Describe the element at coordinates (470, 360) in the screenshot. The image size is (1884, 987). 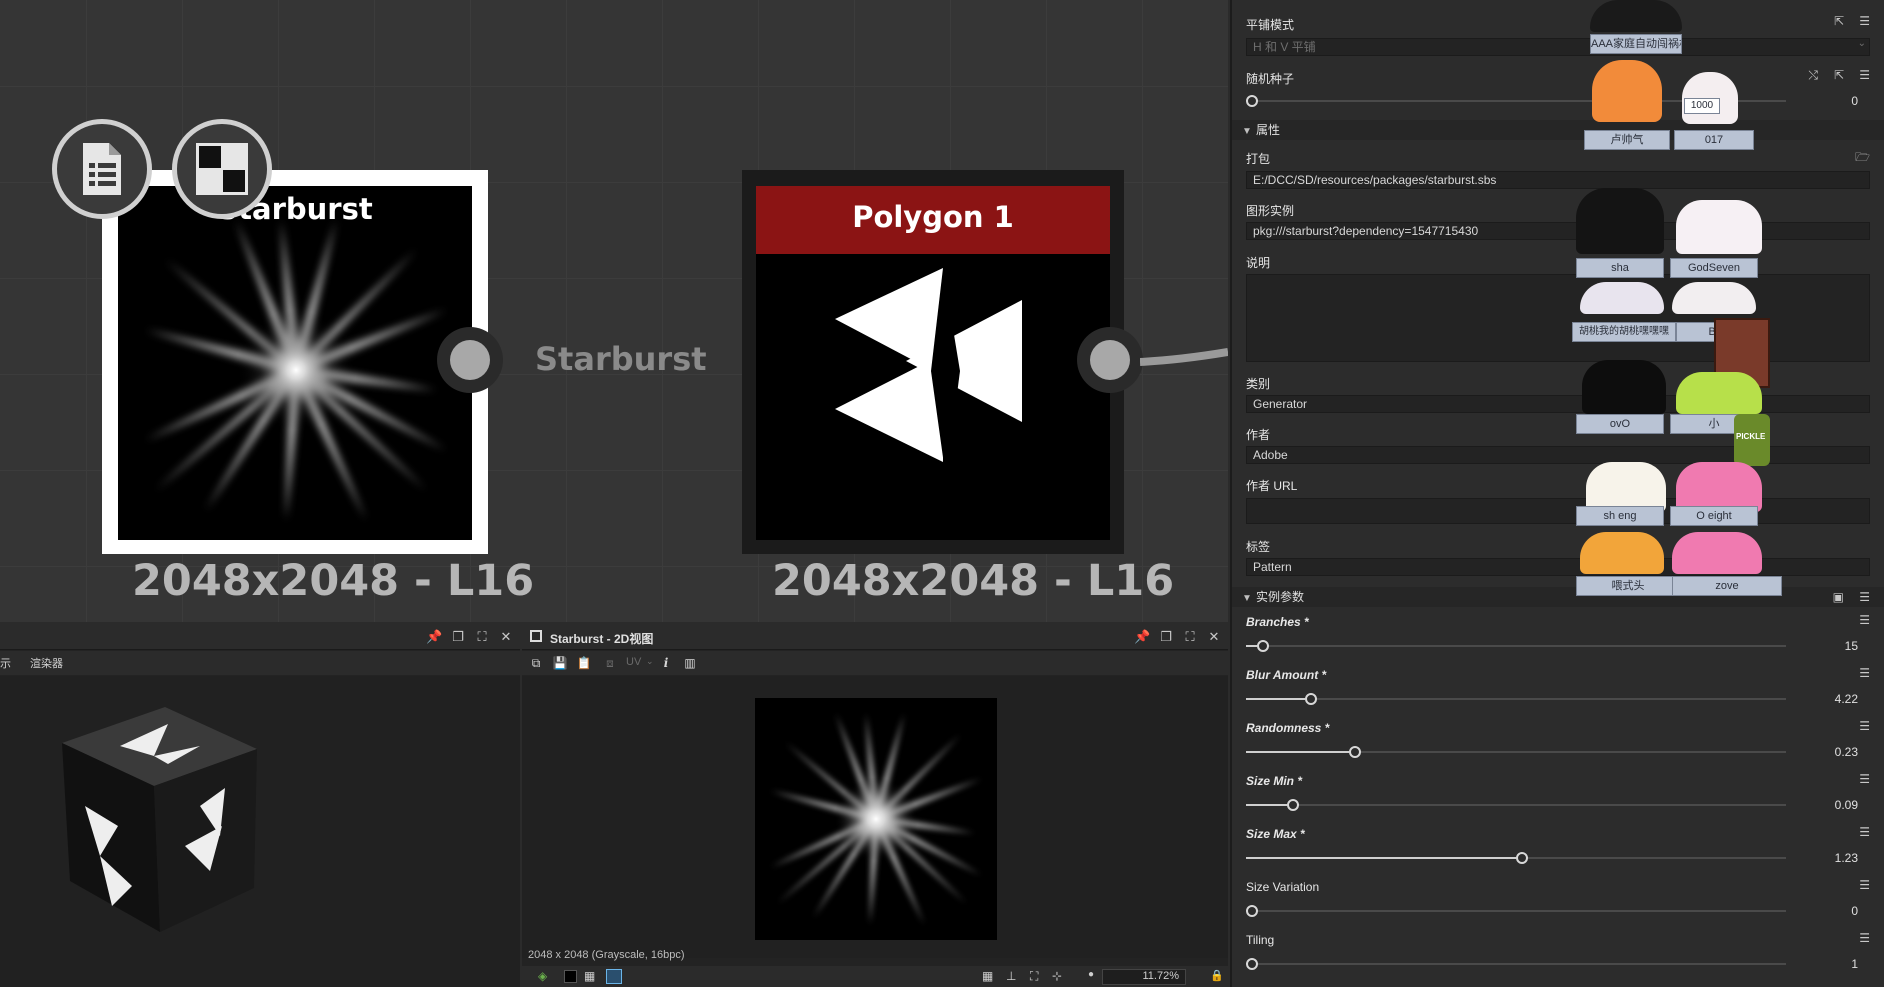
I see `starburst-output-port` at that location.